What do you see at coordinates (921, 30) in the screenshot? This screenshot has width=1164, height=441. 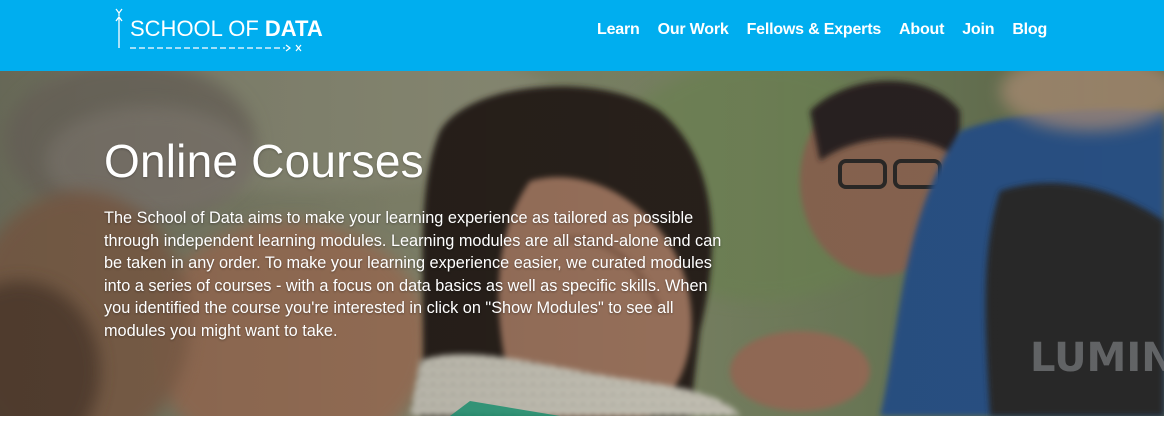 I see `nav-link-about: About` at bounding box center [921, 30].